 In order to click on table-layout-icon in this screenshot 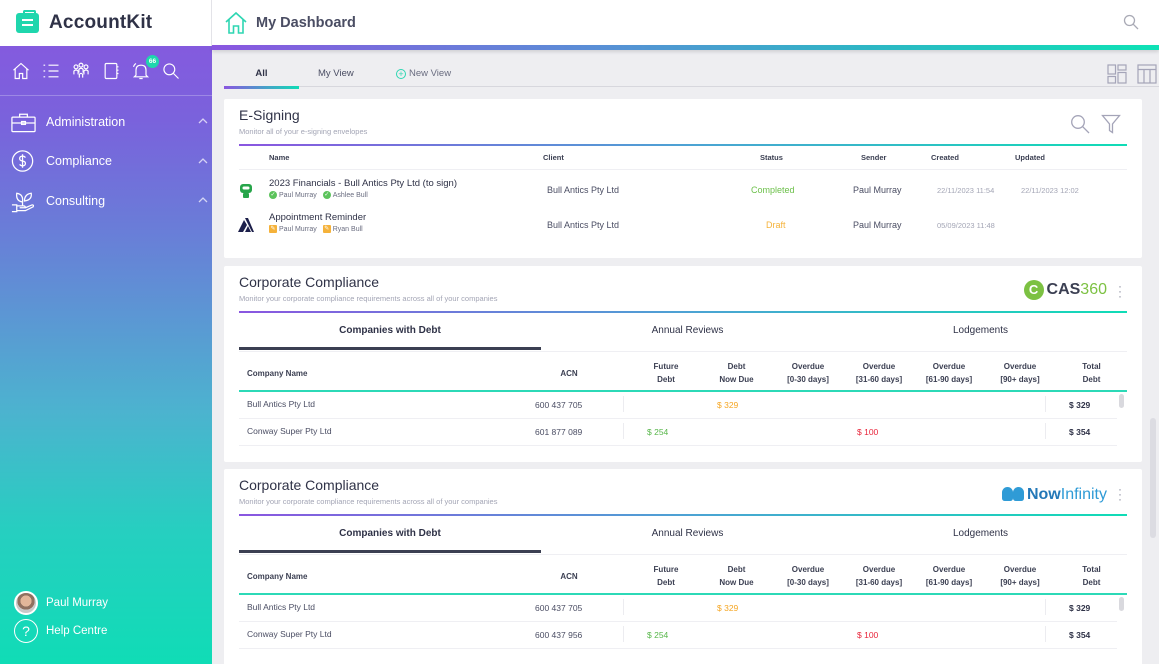, I will do `click(1147, 74)`.